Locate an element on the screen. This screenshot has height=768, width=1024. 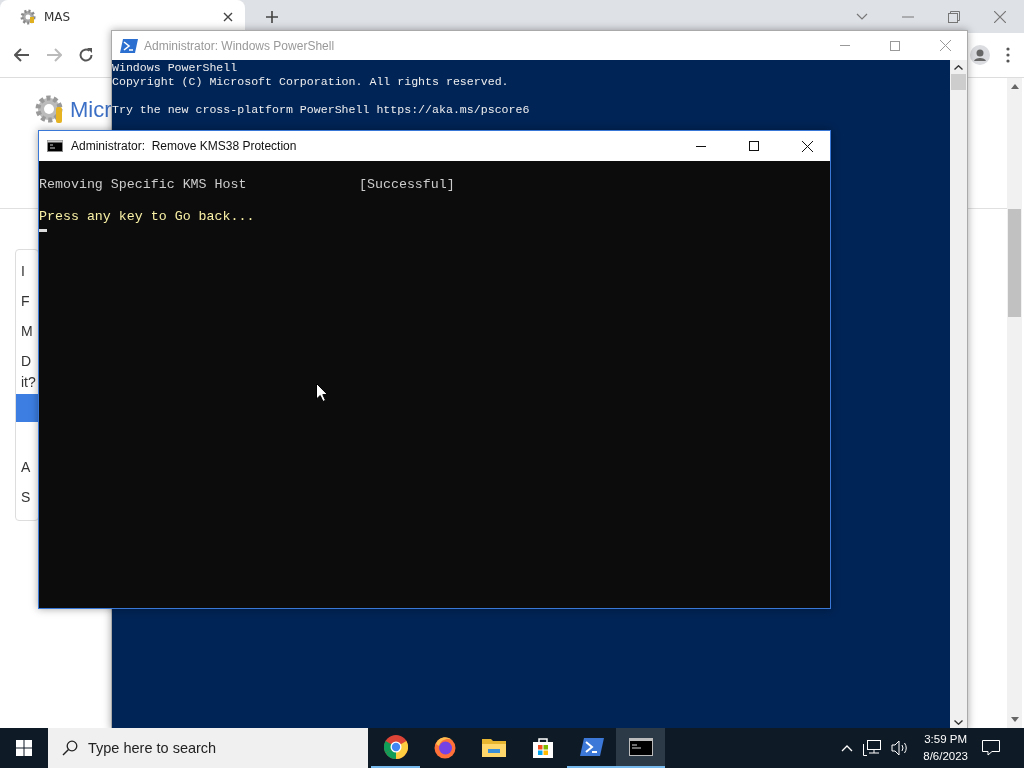
search-field: Type here to search is located at coordinates (208, 748).